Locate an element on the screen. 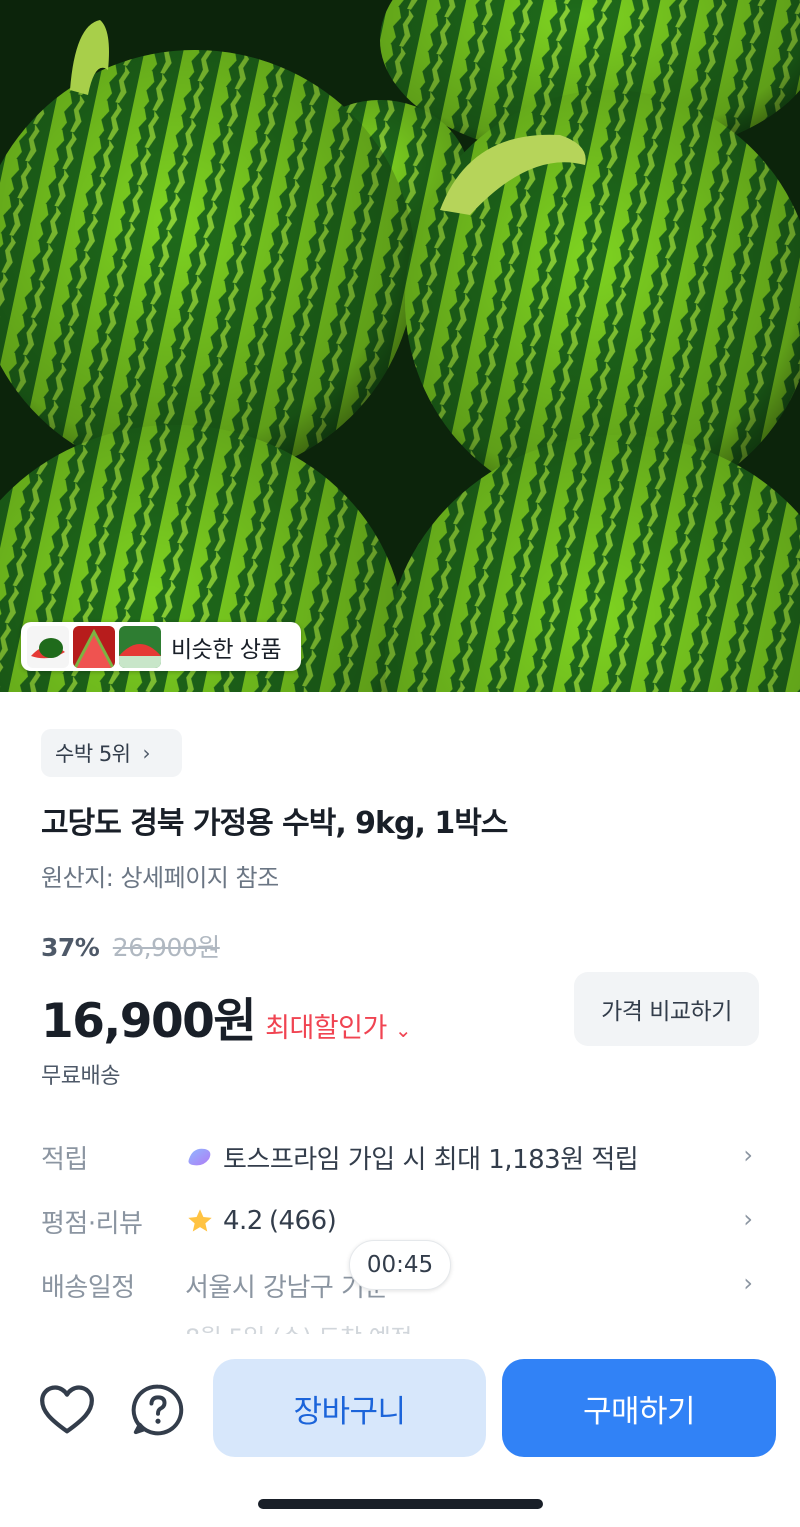  points-label: 적립 is located at coordinates (64, 1159).